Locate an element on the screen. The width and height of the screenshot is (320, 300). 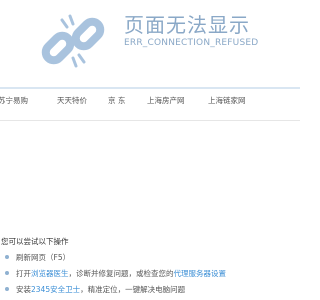
quick-link-lianjia: 上海链家网 is located at coordinates (227, 100).